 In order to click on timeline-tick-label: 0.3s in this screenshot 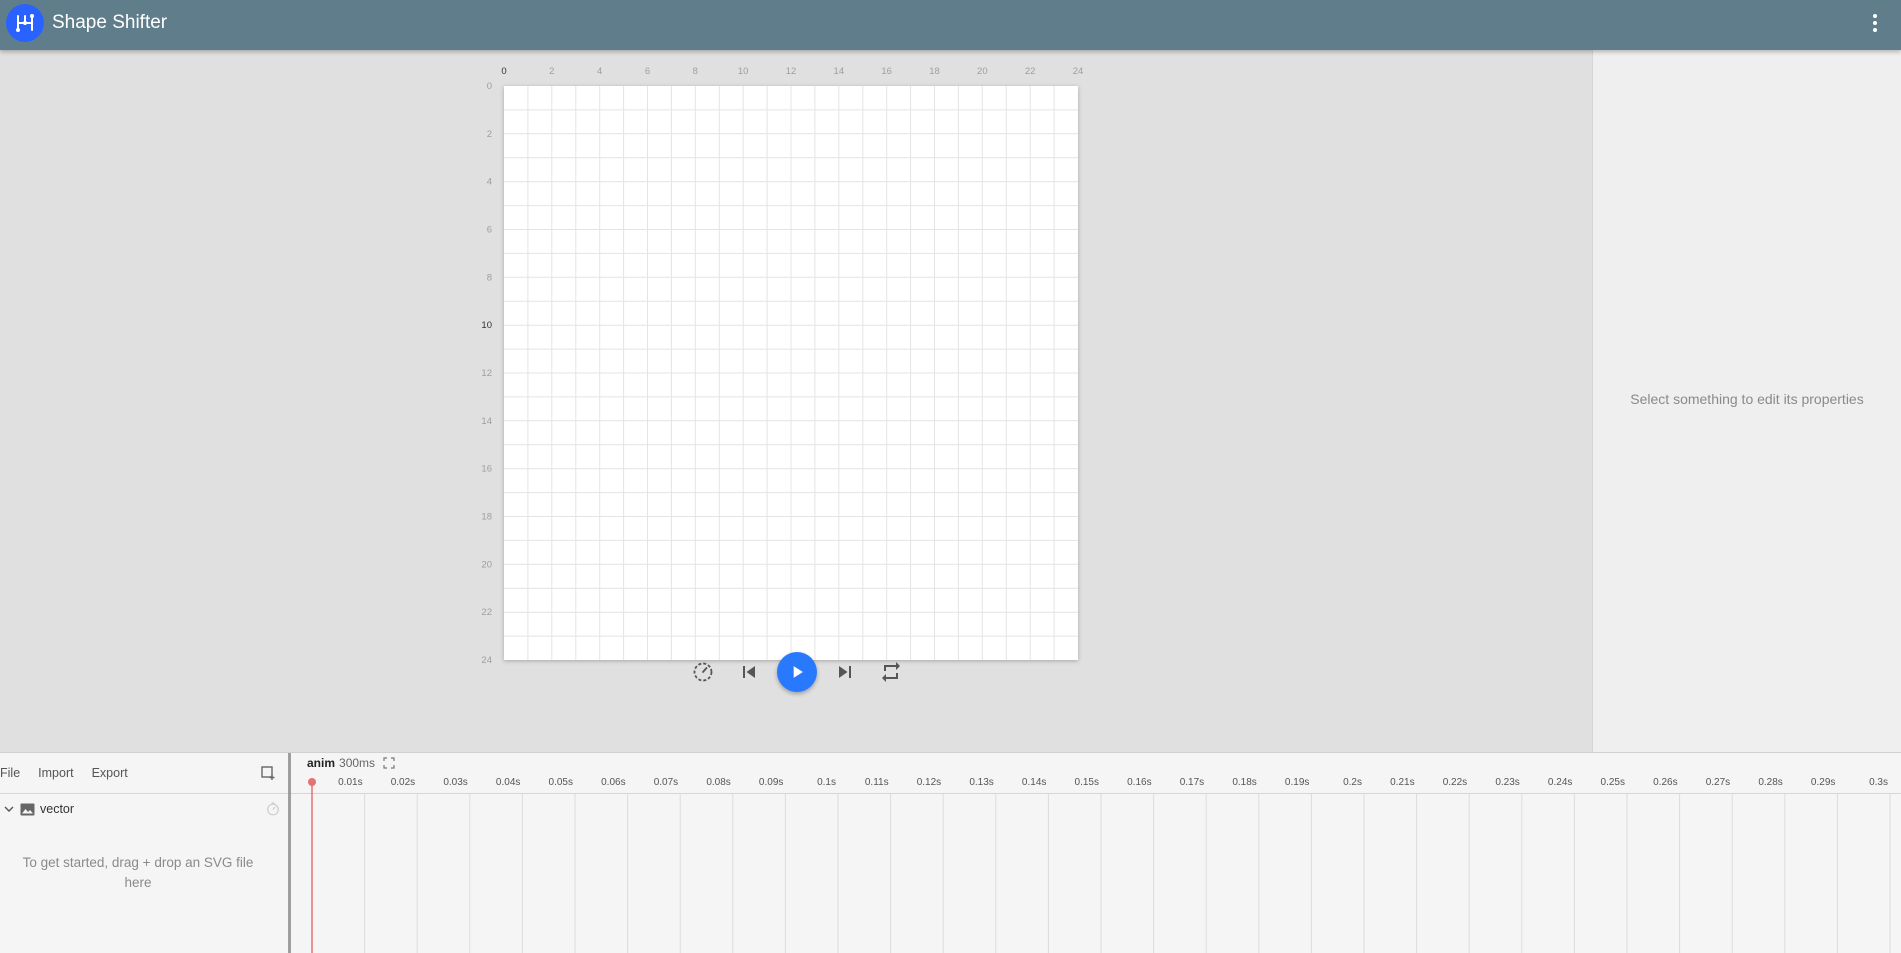, I will do `click(1878, 782)`.